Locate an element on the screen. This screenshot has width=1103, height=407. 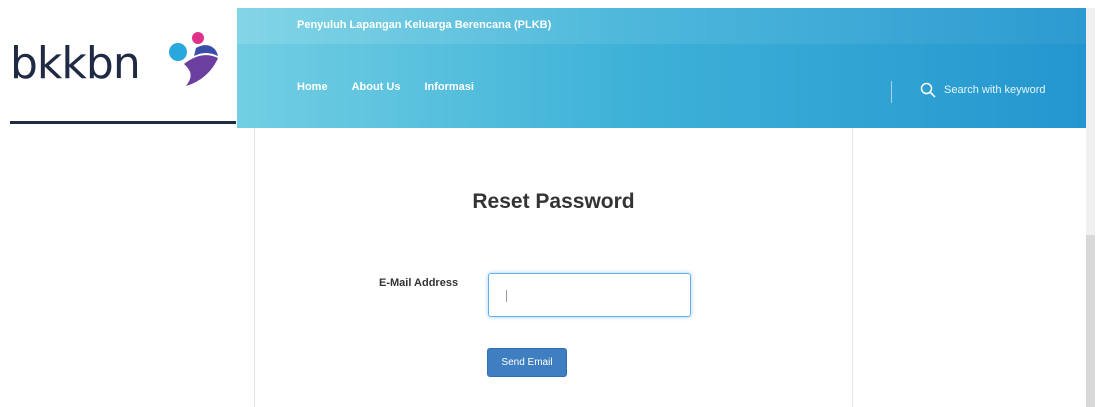
text-caret is located at coordinates (506, 296).